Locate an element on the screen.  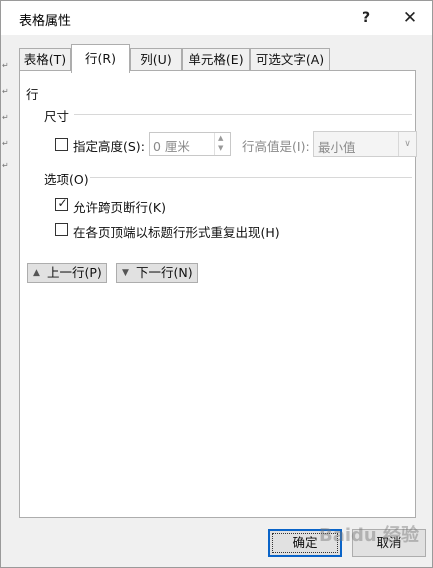
allow-break-checkbox: ✓ is located at coordinates (61, 203).